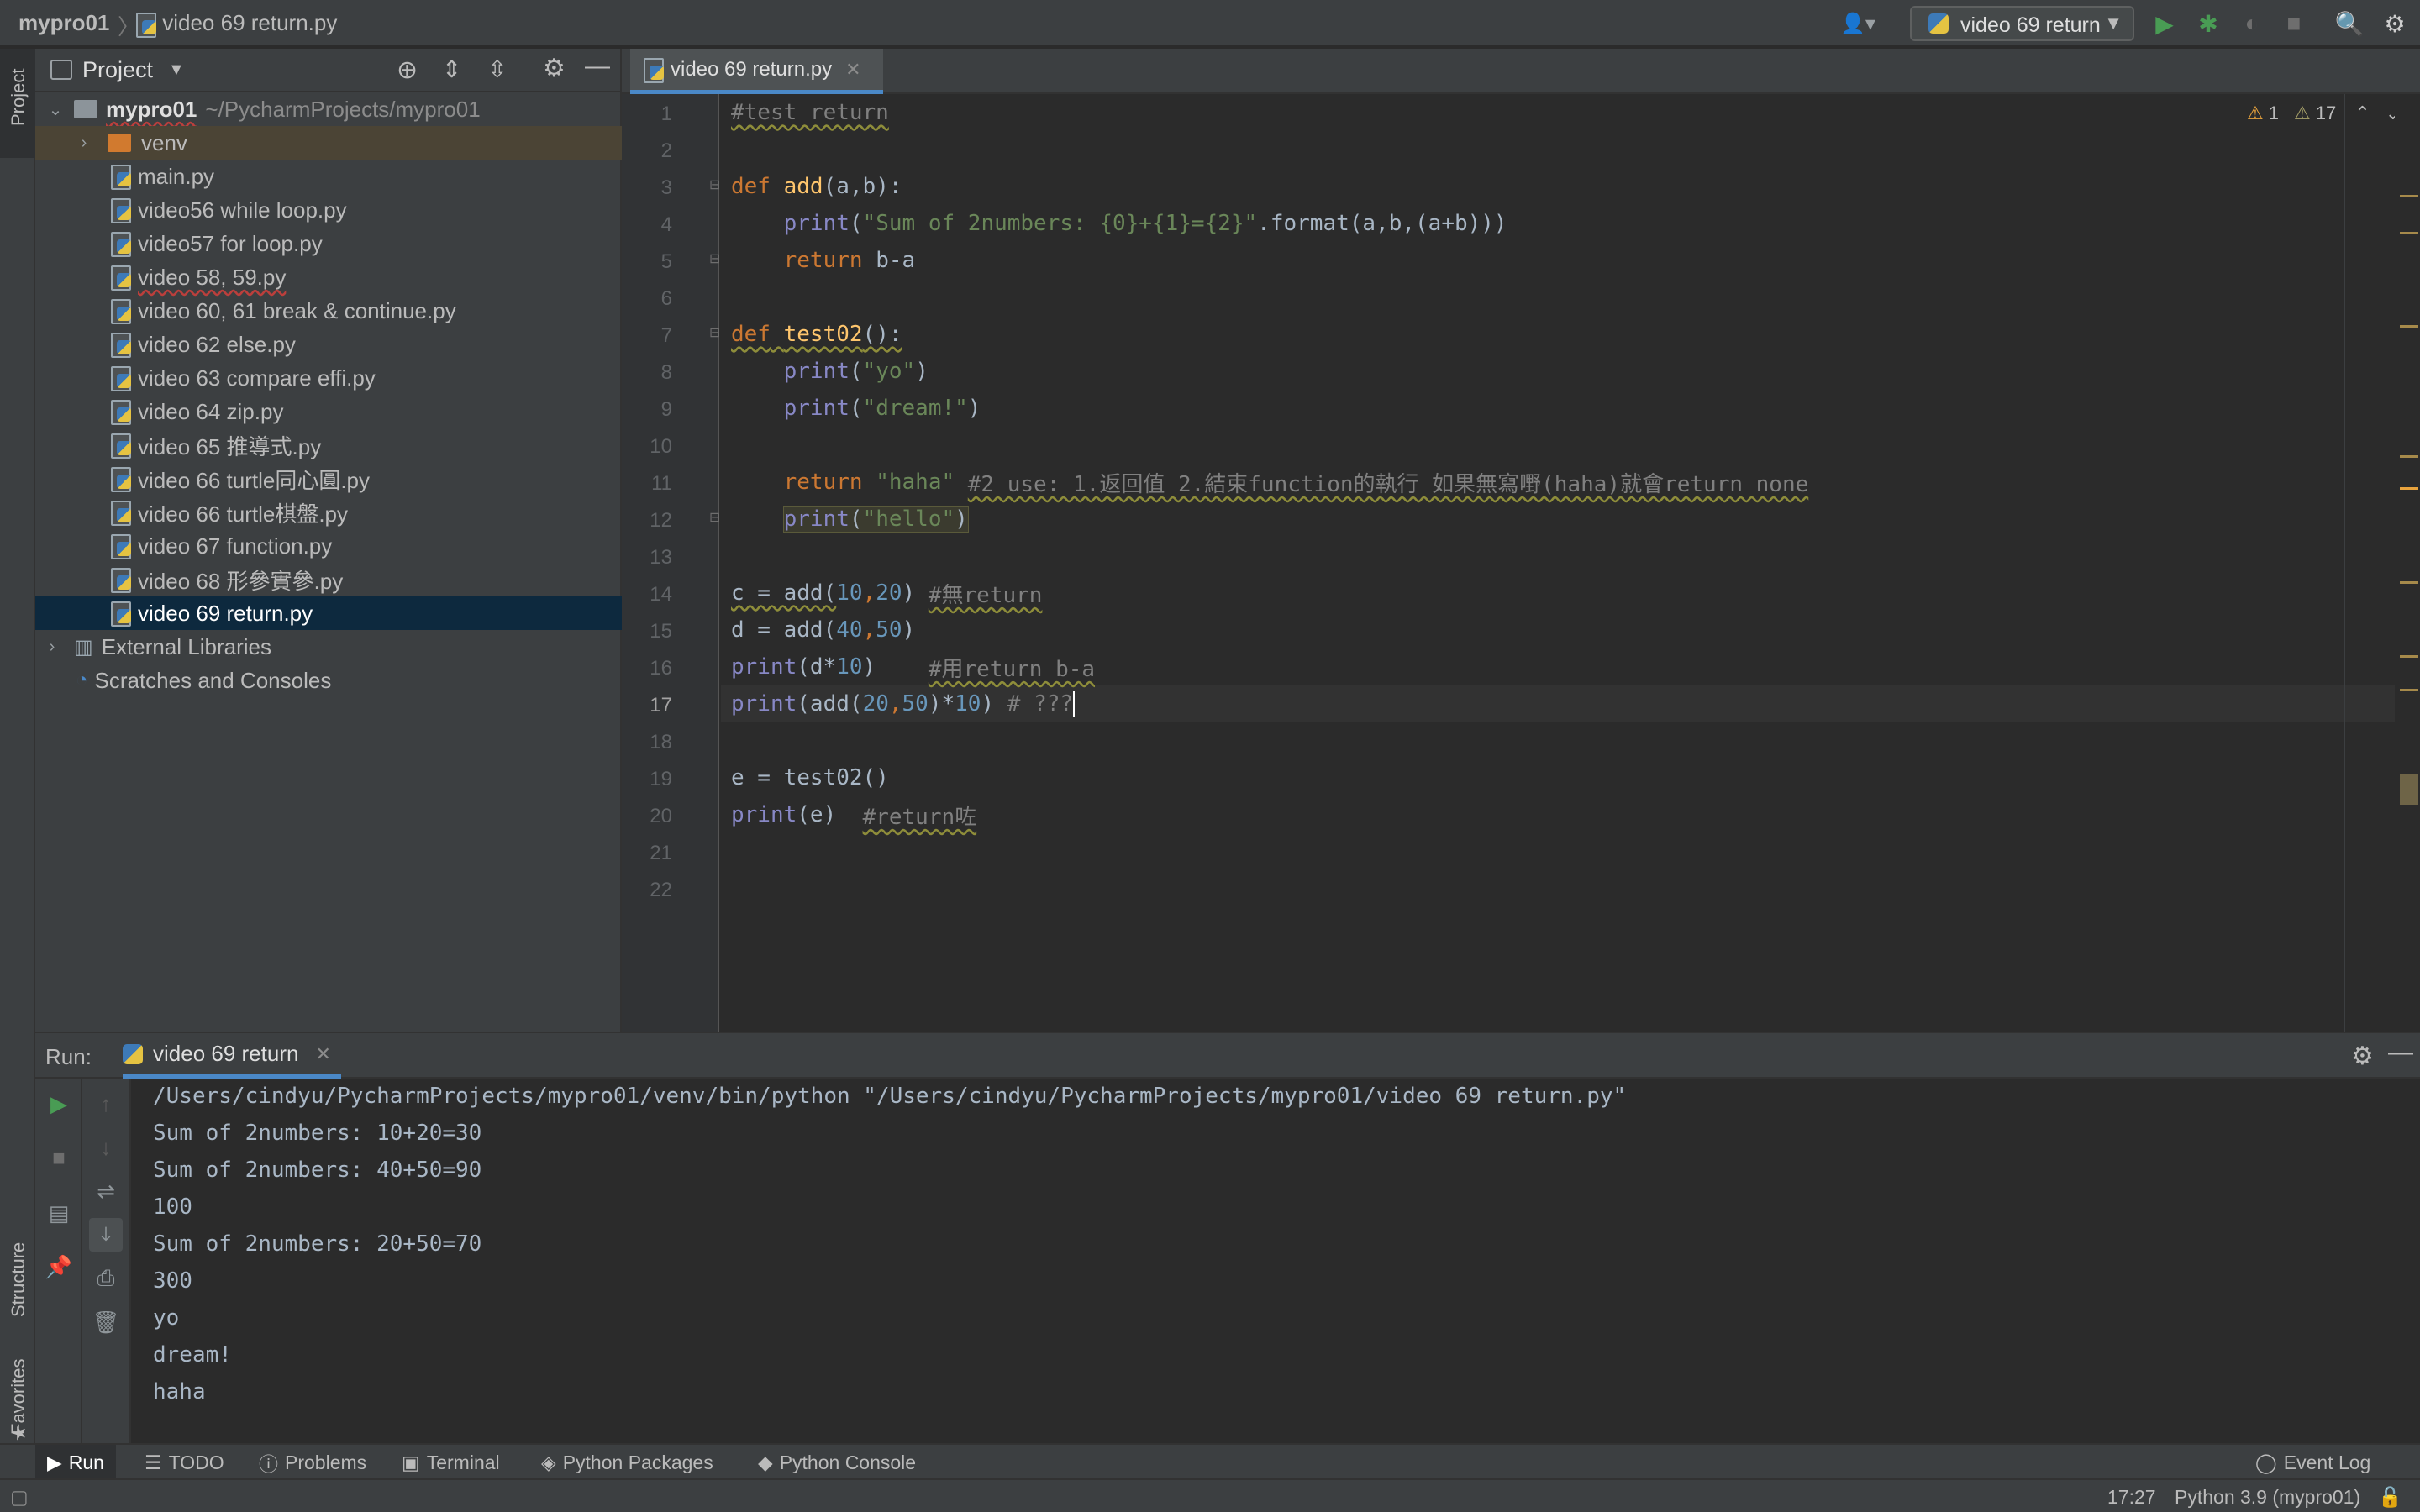 Image resolution: width=2420 pixels, height=1512 pixels. What do you see at coordinates (666, 150) in the screenshot?
I see `line-number: 2` at bounding box center [666, 150].